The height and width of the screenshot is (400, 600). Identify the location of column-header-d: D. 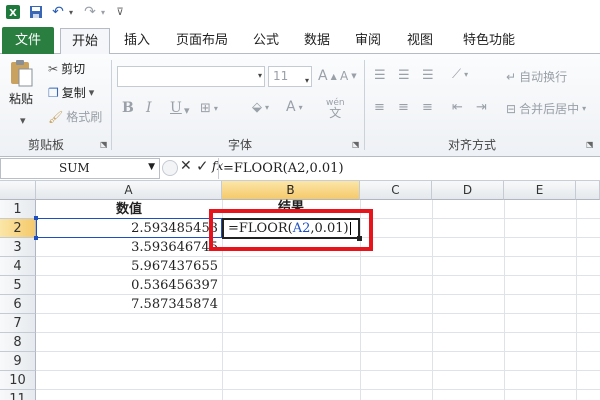
(468, 190).